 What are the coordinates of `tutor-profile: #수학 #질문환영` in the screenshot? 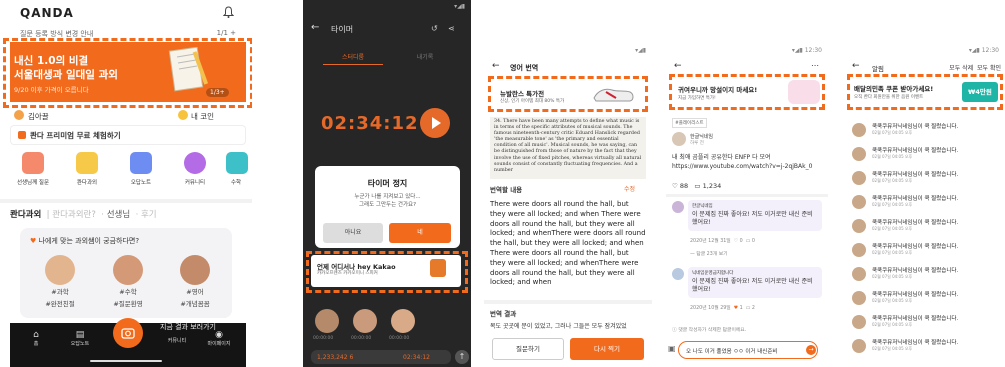 It's located at (128, 282).